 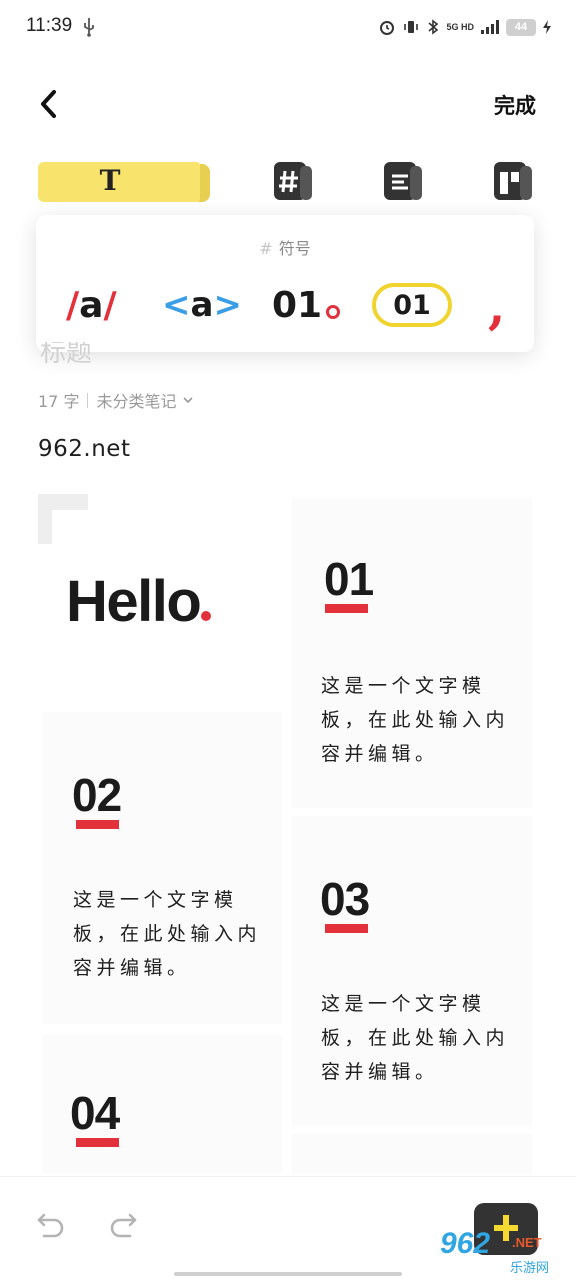 What do you see at coordinates (49, 104) in the screenshot?
I see `chevron-left-icon` at bounding box center [49, 104].